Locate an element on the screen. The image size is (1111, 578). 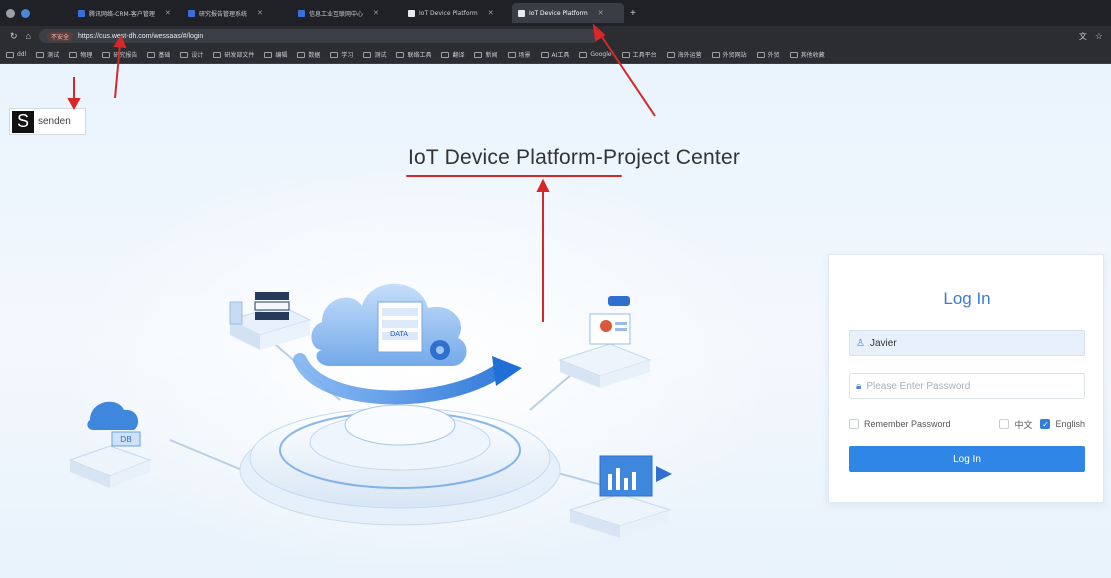
browser-tab: 腾讯网络-CRM-客户管理 ✕ is located at coordinates (126, 13).